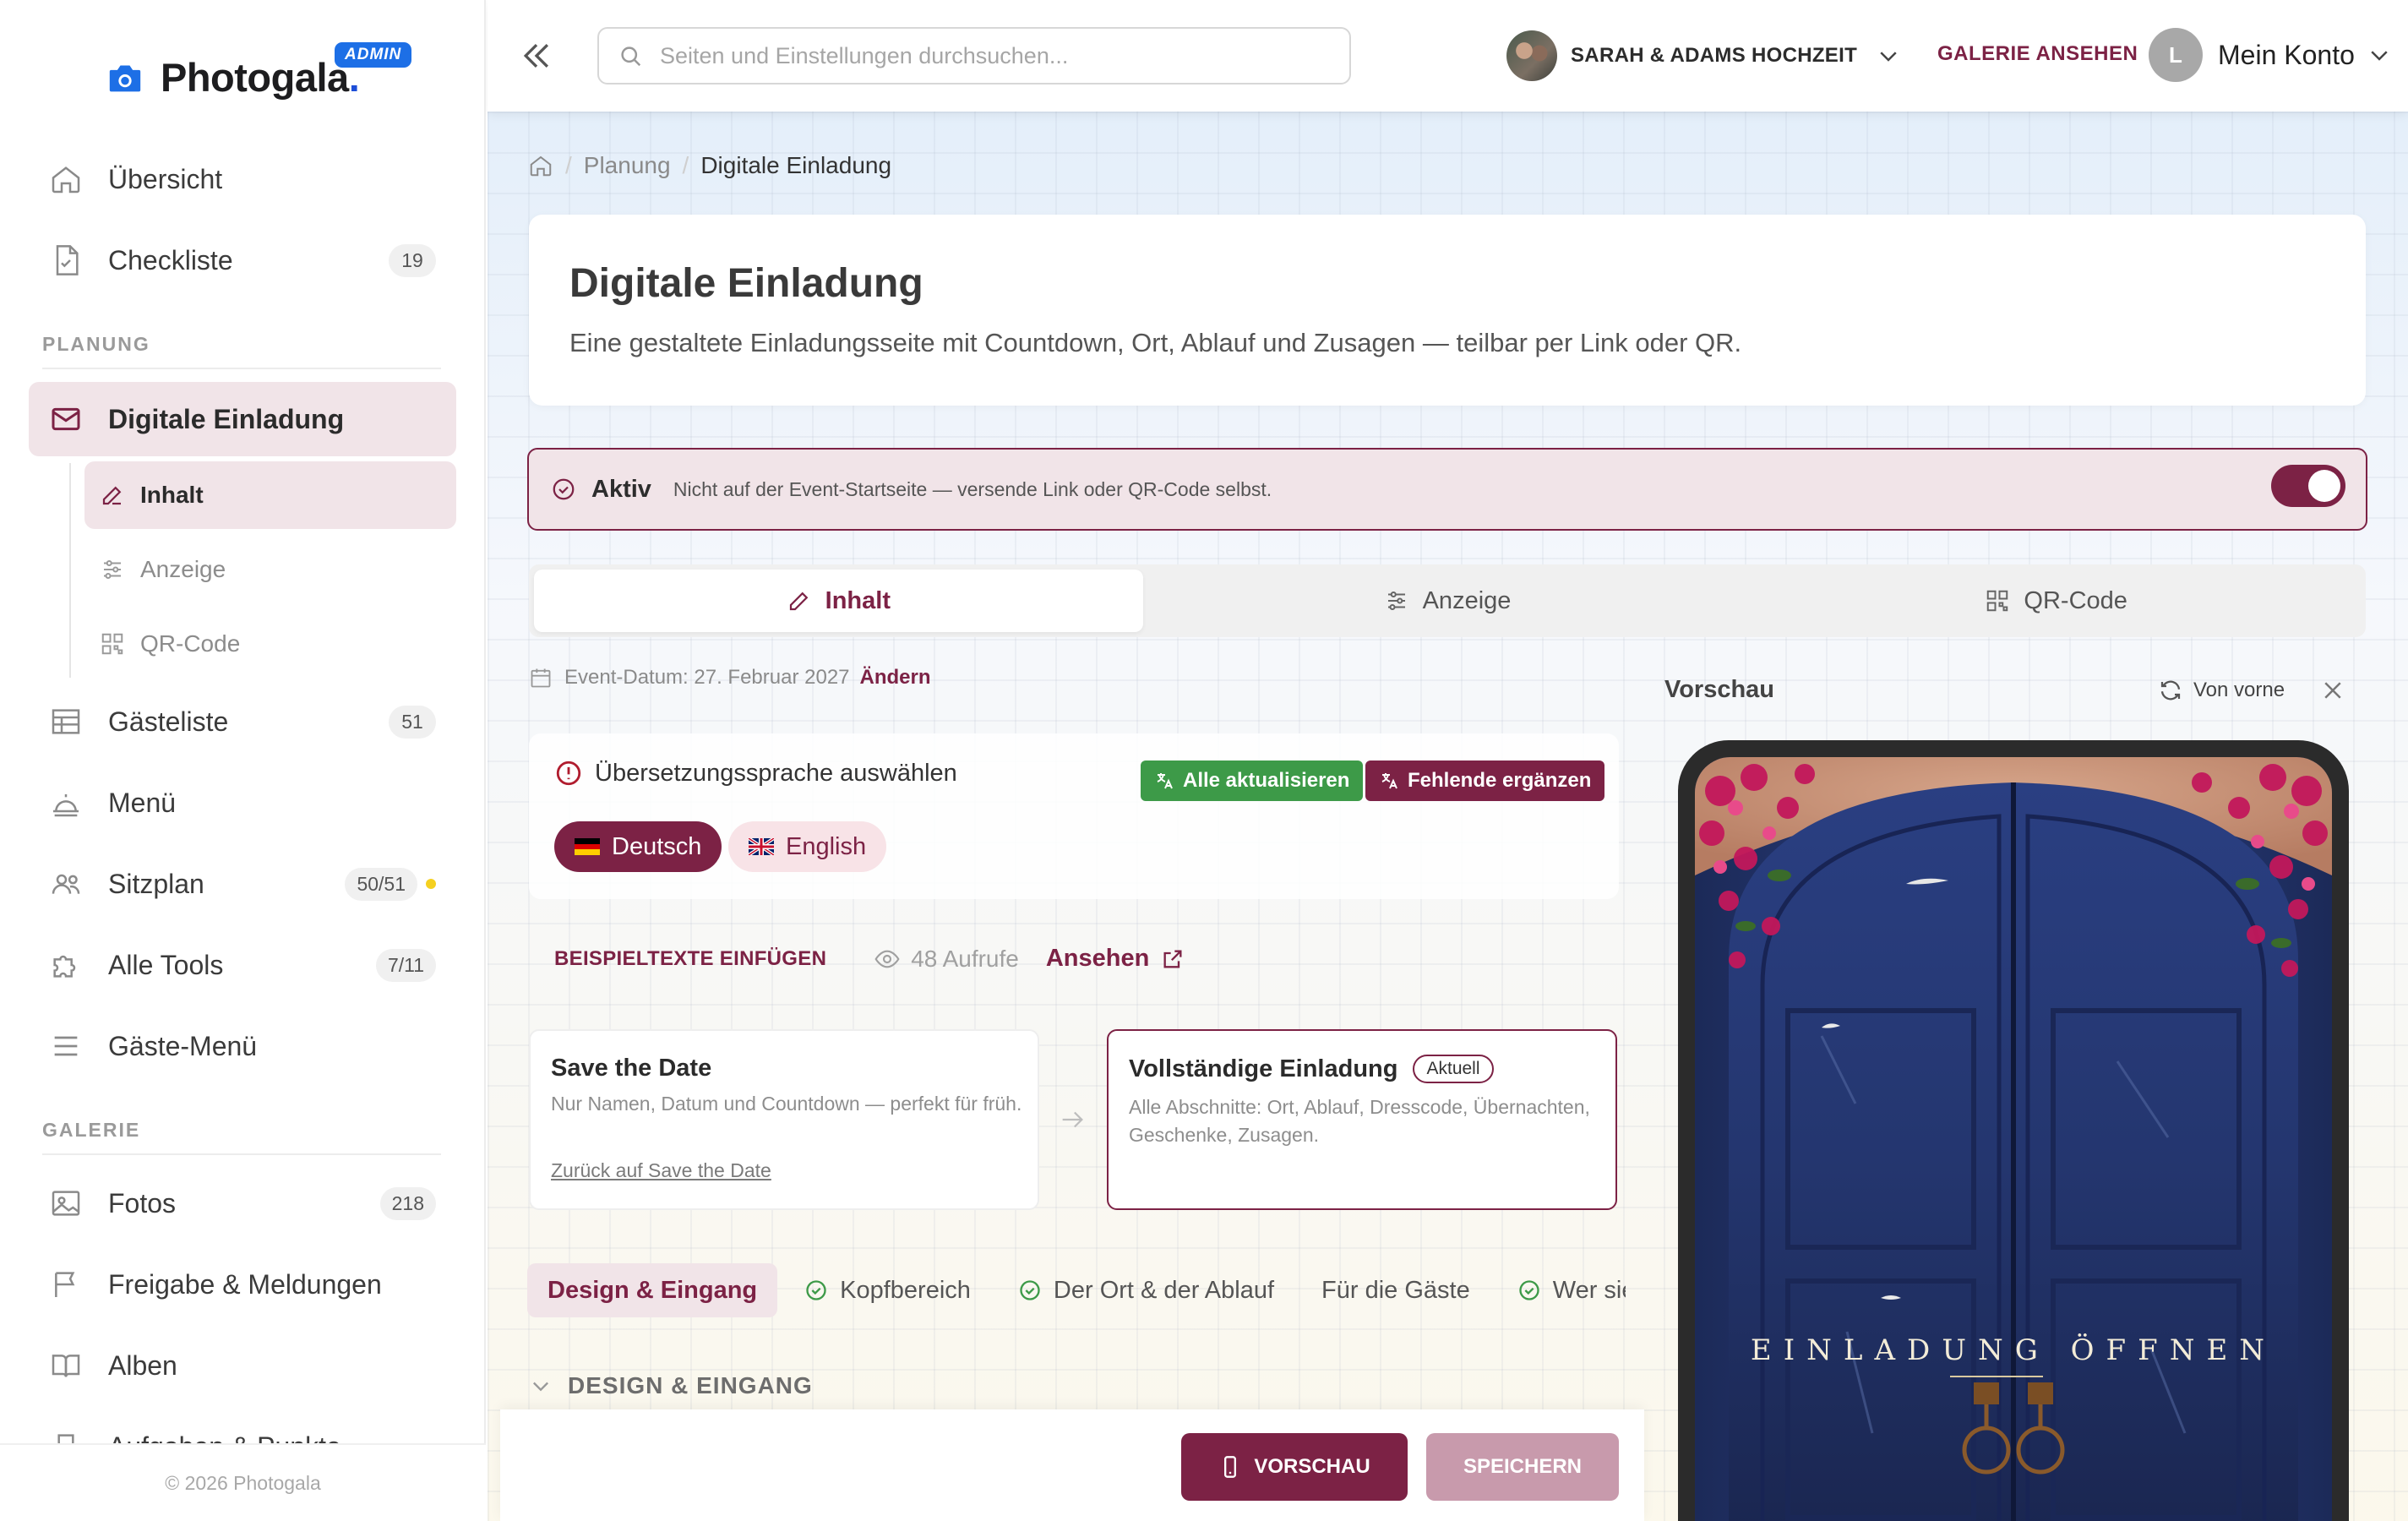 The width and height of the screenshot is (2408, 1521). What do you see at coordinates (270, 569) in the screenshot?
I see `sidebar-subitem-display: Anzeige` at bounding box center [270, 569].